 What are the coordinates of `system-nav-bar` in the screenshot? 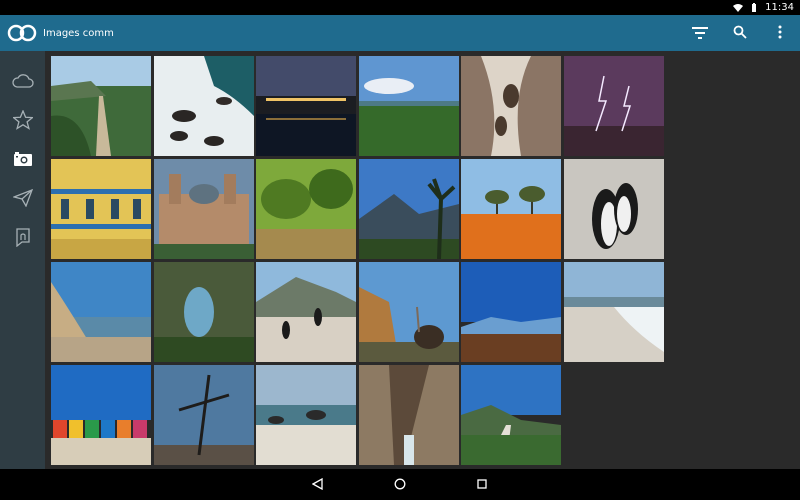 It's located at (400, 484).